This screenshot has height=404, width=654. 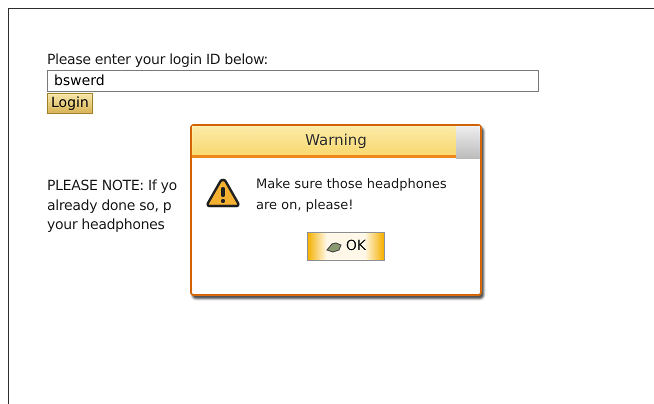 What do you see at coordinates (293, 81) in the screenshot?
I see `login-id-field: bswerd` at bounding box center [293, 81].